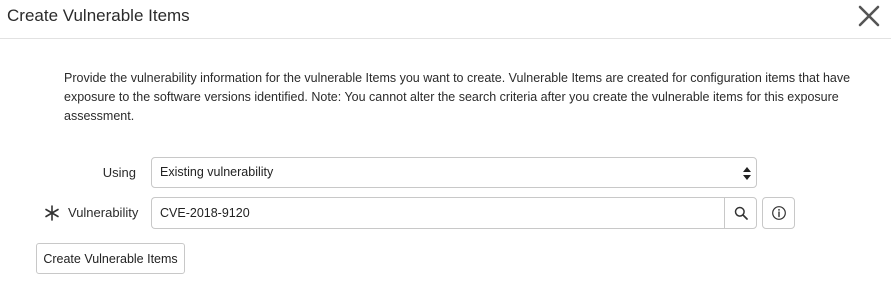 This screenshot has height=291, width=891. I want to click on using-select-value: Existing vulnerability, so click(217, 172).